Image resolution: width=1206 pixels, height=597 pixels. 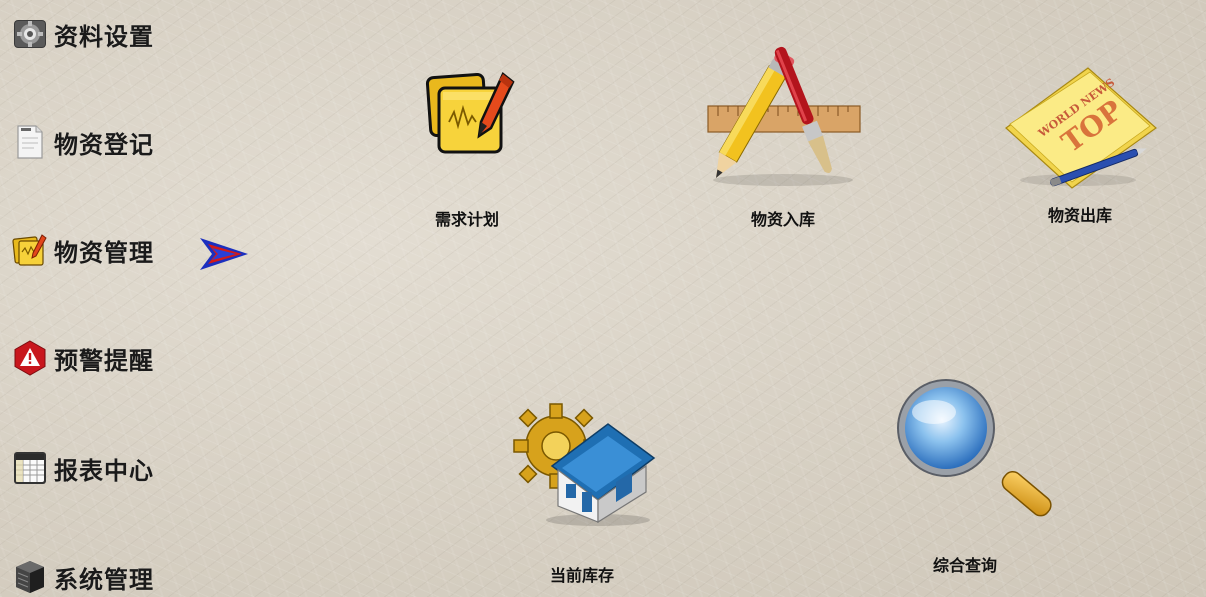 What do you see at coordinates (782, 219) in the screenshot?
I see `tile-label: 物资入库` at bounding box center [782, 219].